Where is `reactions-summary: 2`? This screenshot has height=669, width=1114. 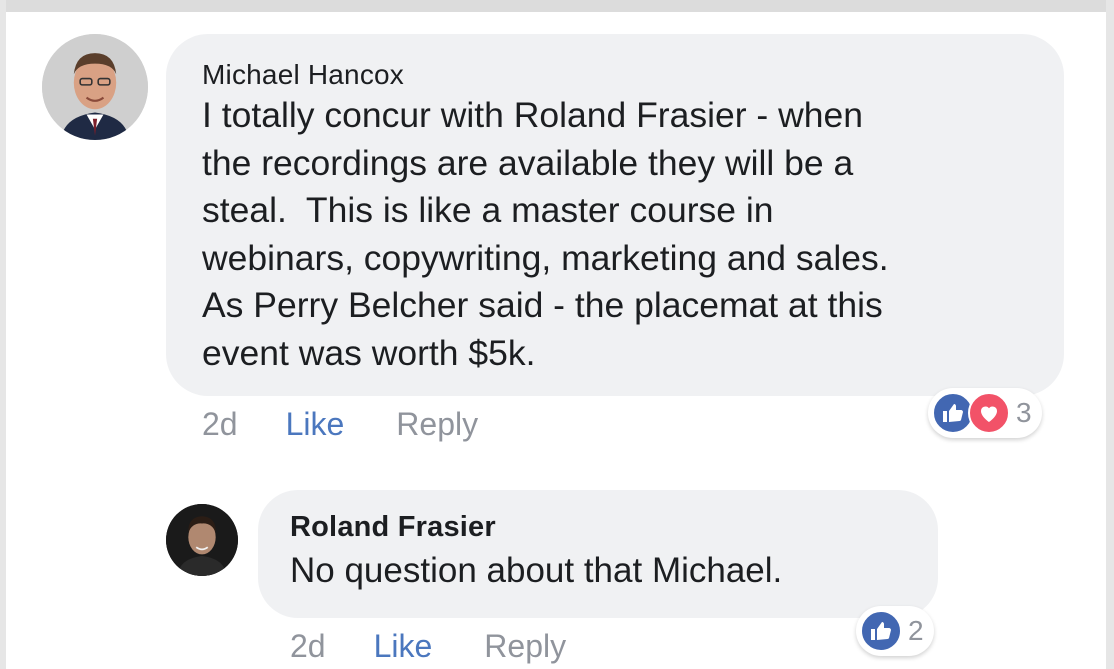 reactions-summary: 2 is located at coordinates (895, 631).